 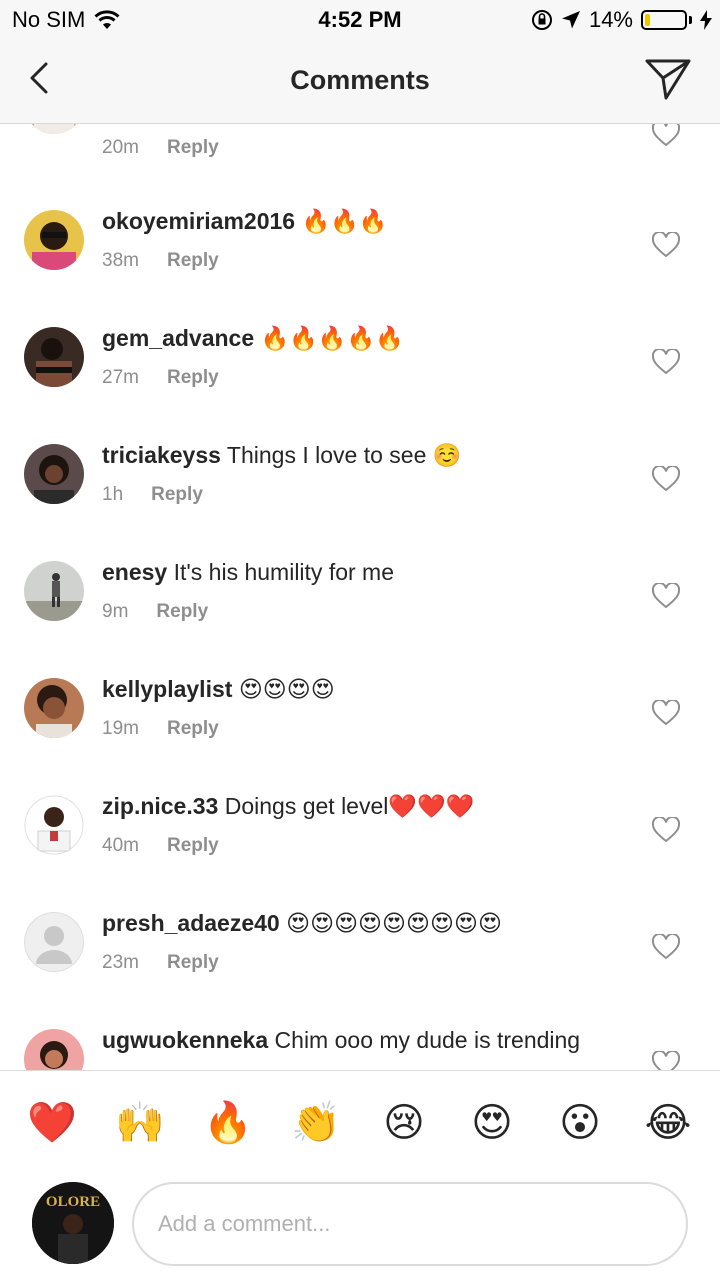 What do you see at coordinates (366, 455) in the screenshot?
I see `comment-body: triciakeyss Things I love to see ☺️` at bounding box center [366, 455].